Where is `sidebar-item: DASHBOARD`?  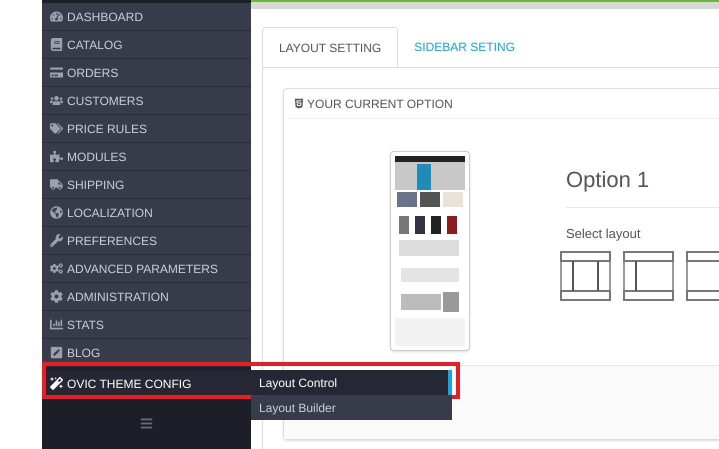 sidebar-item: DASHBOARD is located at coordinates (146, 17).